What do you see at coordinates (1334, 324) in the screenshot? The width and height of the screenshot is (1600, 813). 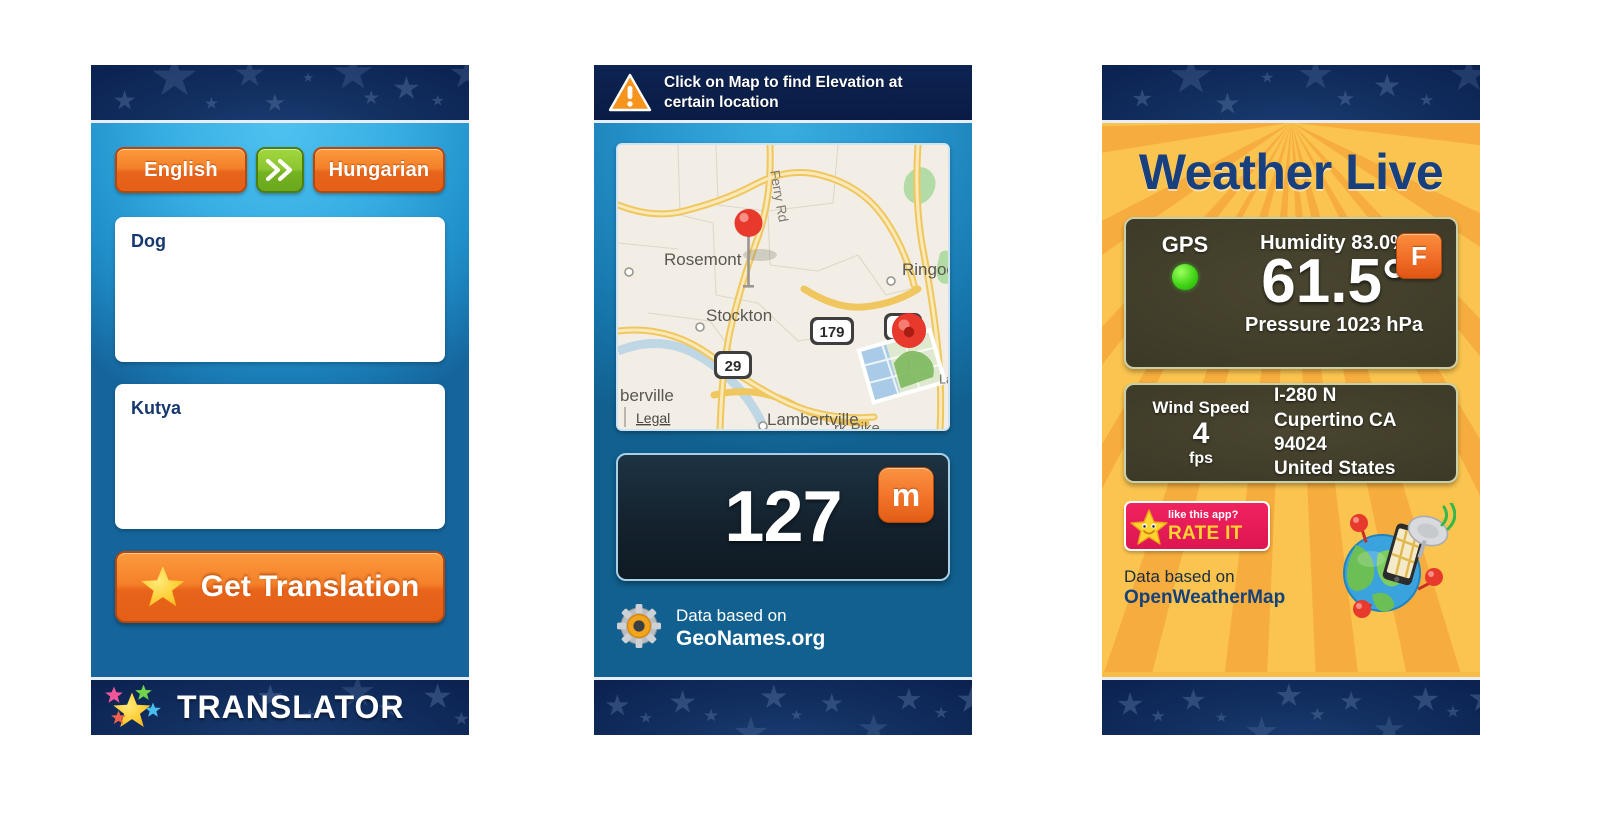 I see `pressure-value: Pressure 1023 hPa` at bounding box center [1334, 324].